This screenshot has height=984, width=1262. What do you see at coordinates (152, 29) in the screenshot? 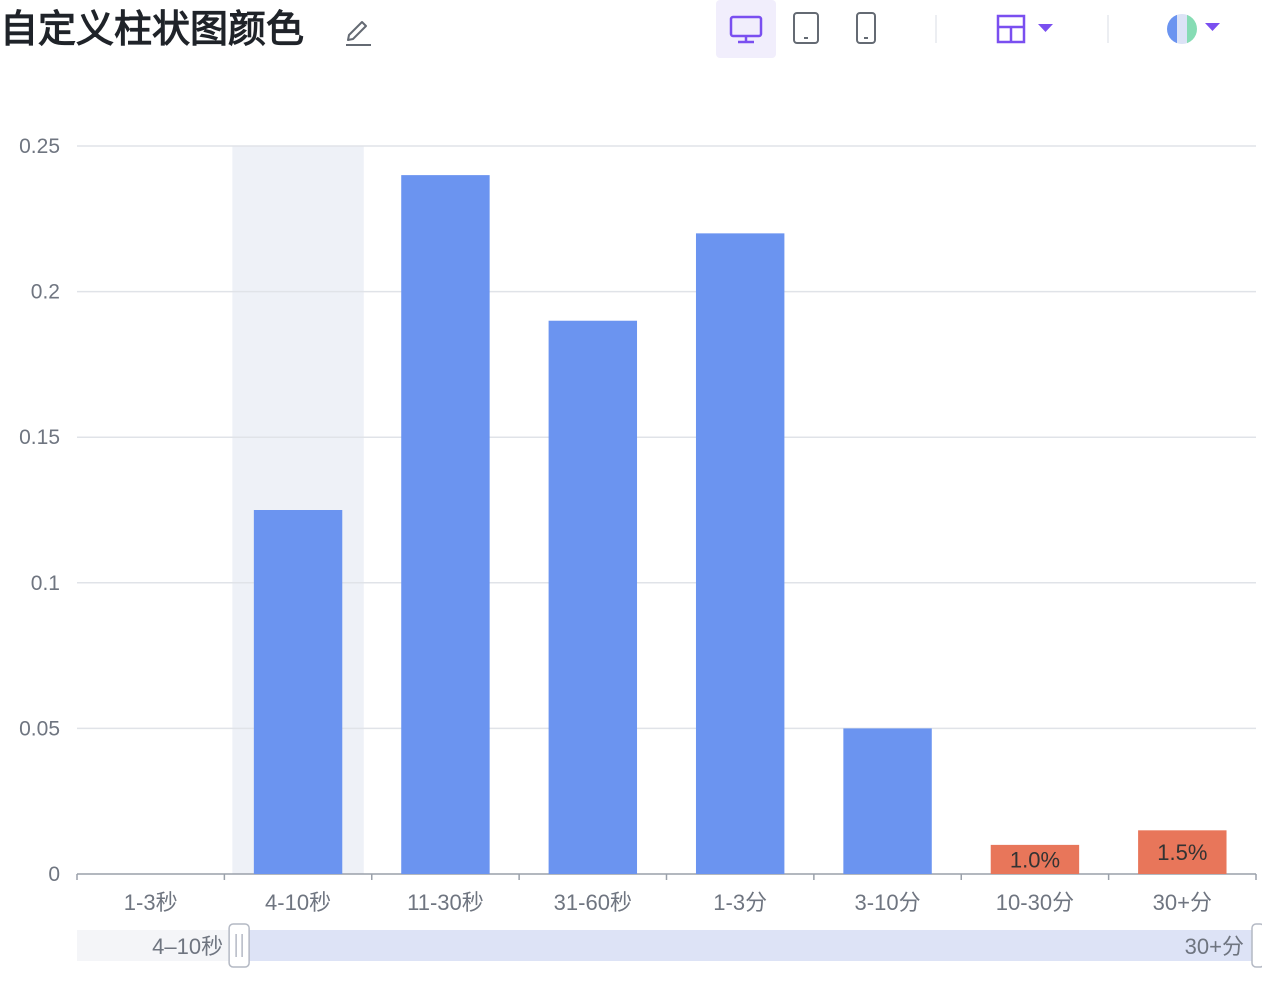
I see `page-title: 自定义柱状图颜色` at bounding box center [152, 29].